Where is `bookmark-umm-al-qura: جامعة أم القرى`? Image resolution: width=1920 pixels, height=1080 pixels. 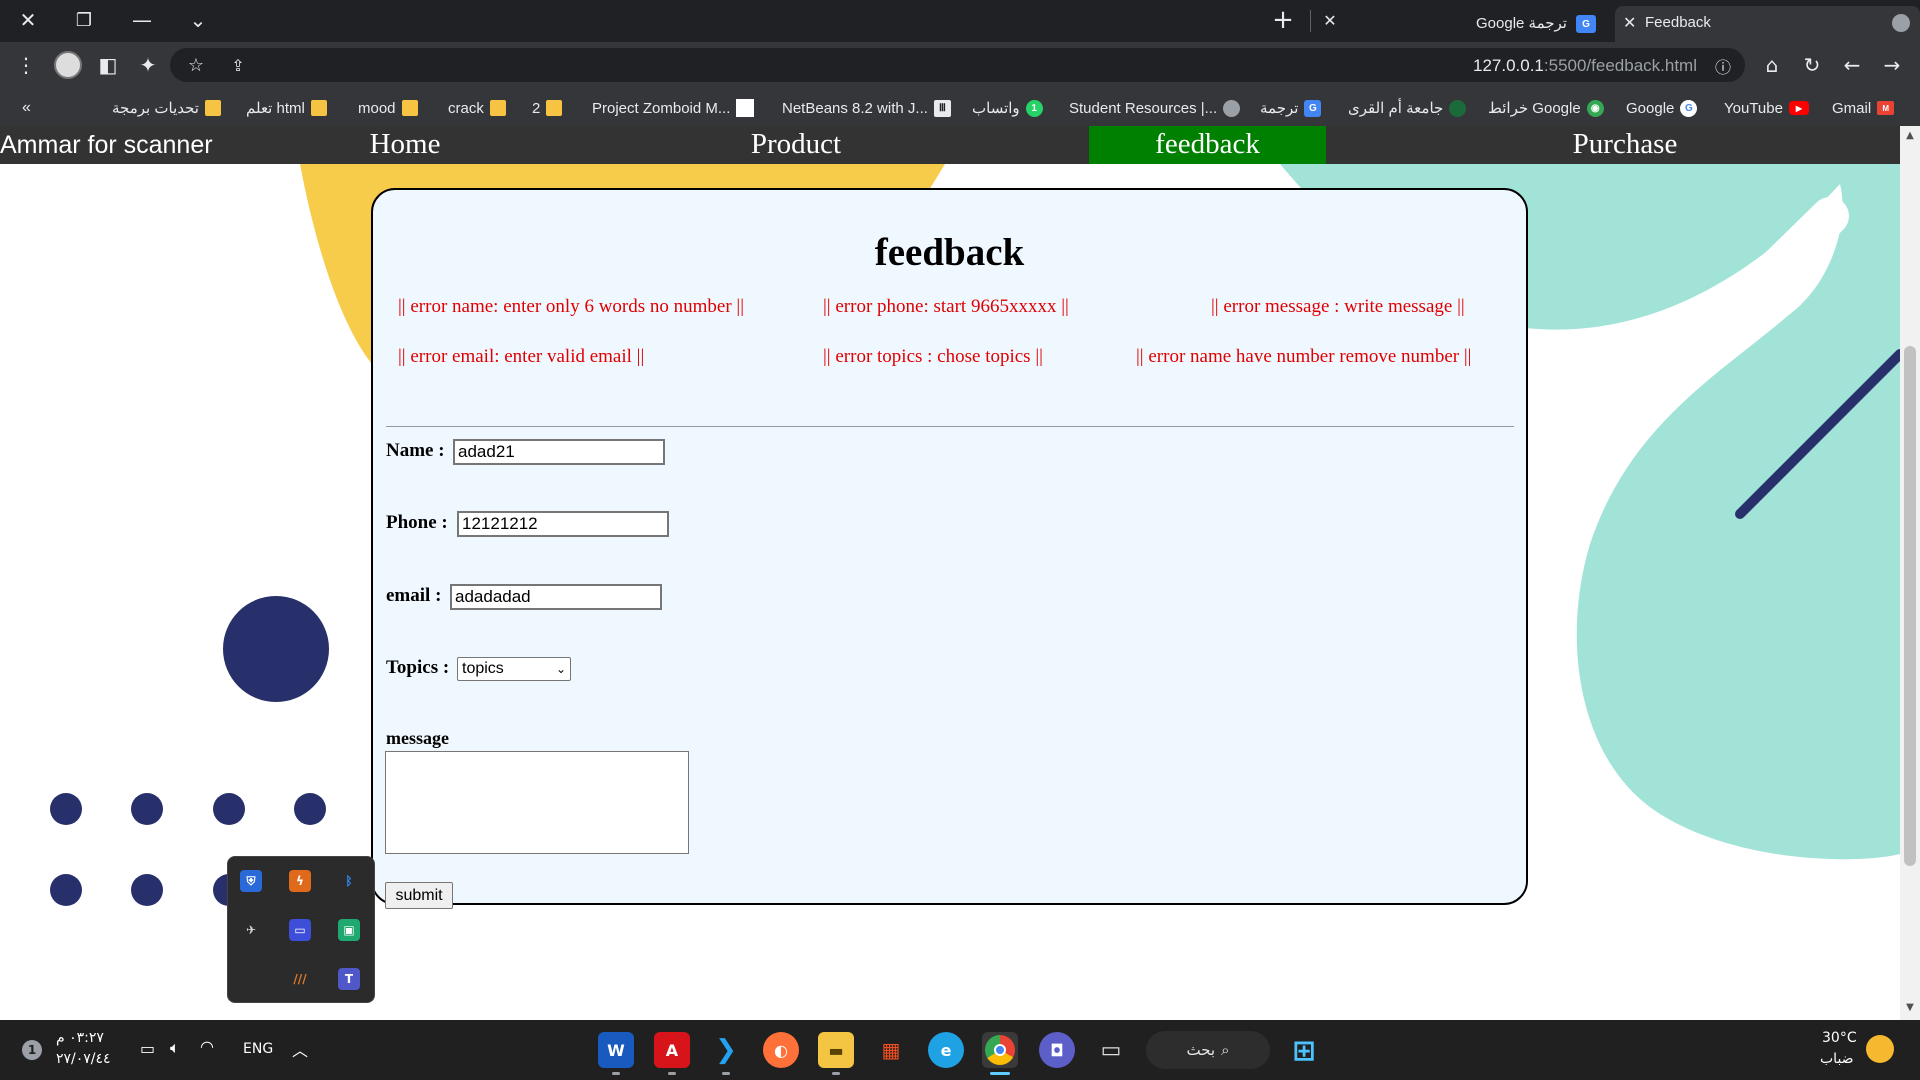
bookmark-umm-al-qura: جامعة أم القرى is located at coordinates (1407, 108).